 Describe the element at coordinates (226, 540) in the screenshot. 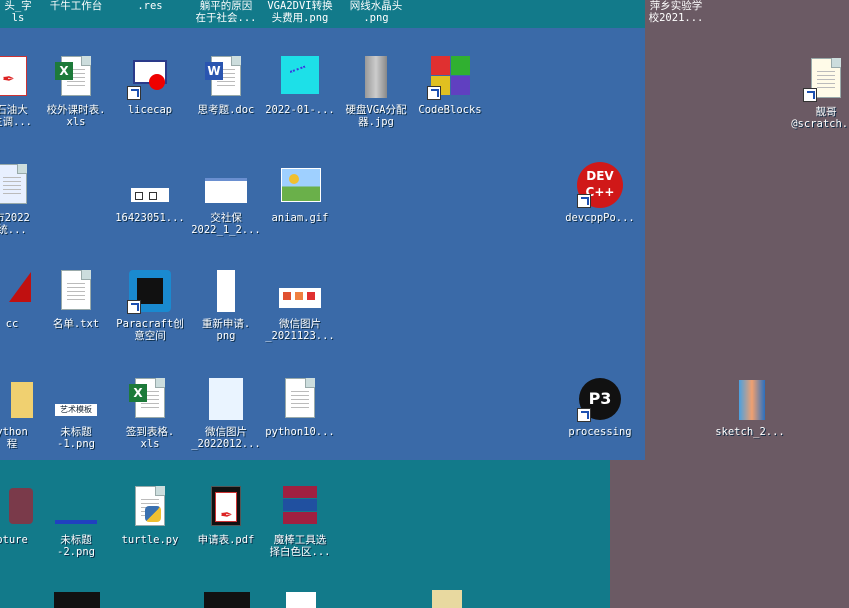

I see `desktop-icon-label: 申请表.pdf` at that location.